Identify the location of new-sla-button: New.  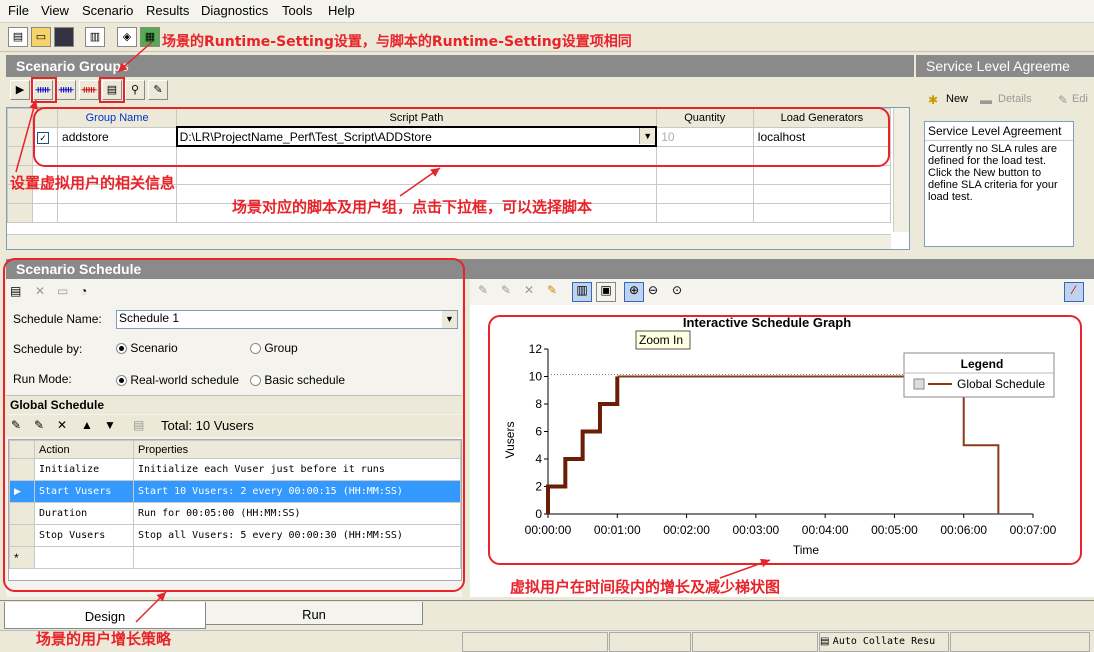
(957, 99).